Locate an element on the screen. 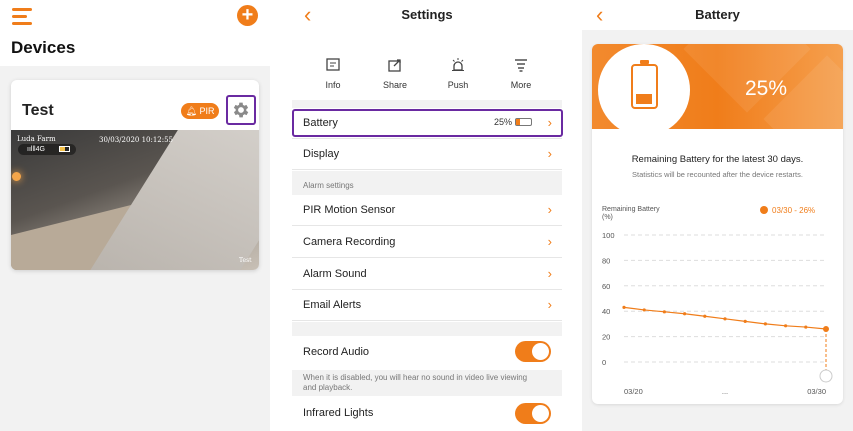  pir-motion-label: PIR Motion Sensor is located at coordinates (349, 210).